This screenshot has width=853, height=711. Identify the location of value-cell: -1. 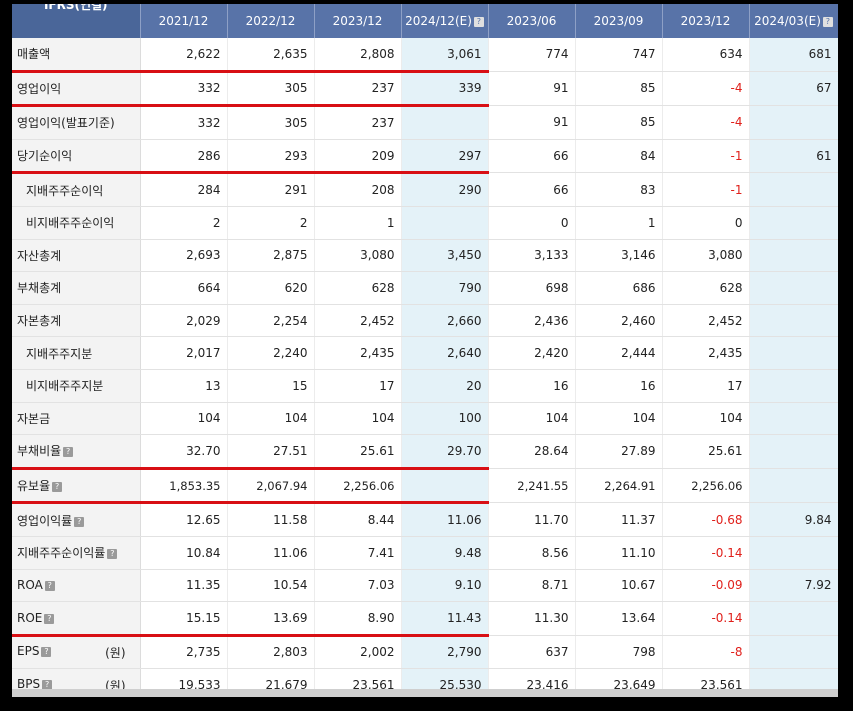
(706, 156).